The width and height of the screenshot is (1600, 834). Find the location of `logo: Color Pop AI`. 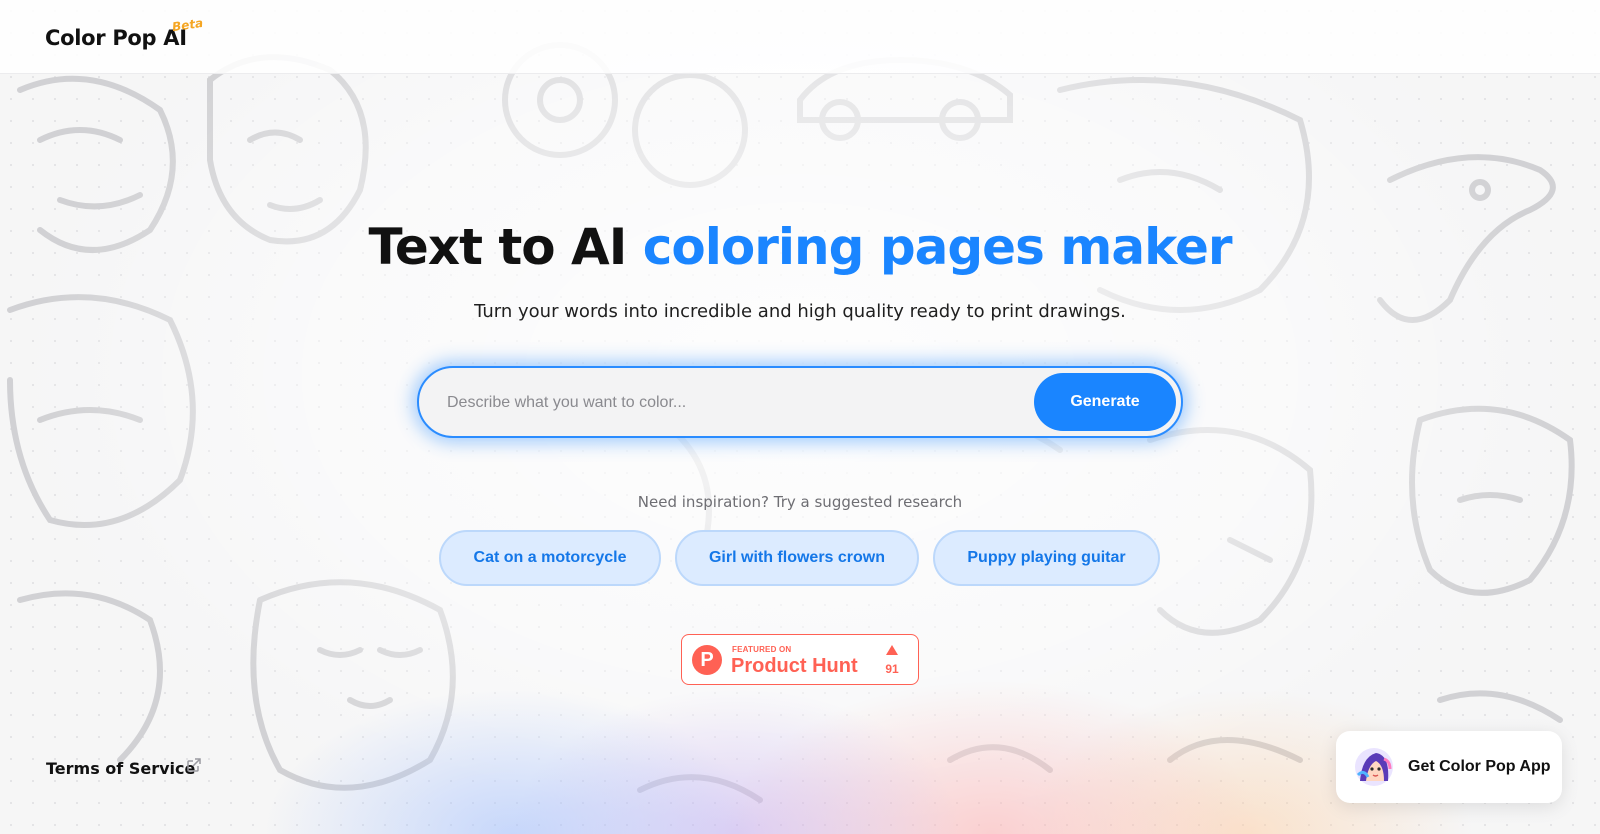

logo: Color Pop AI is located at coordinates (116, 38).